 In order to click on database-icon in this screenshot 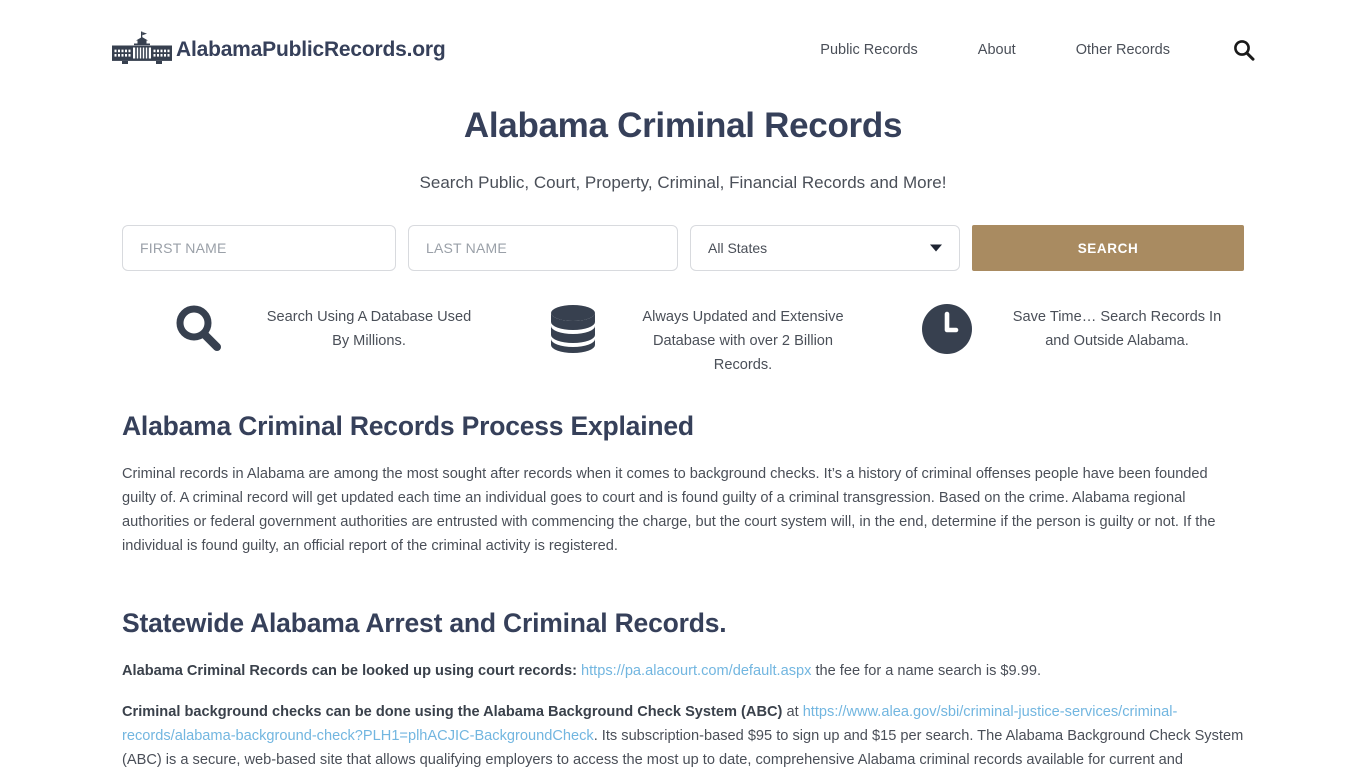, I will do `click(573, 327)`.